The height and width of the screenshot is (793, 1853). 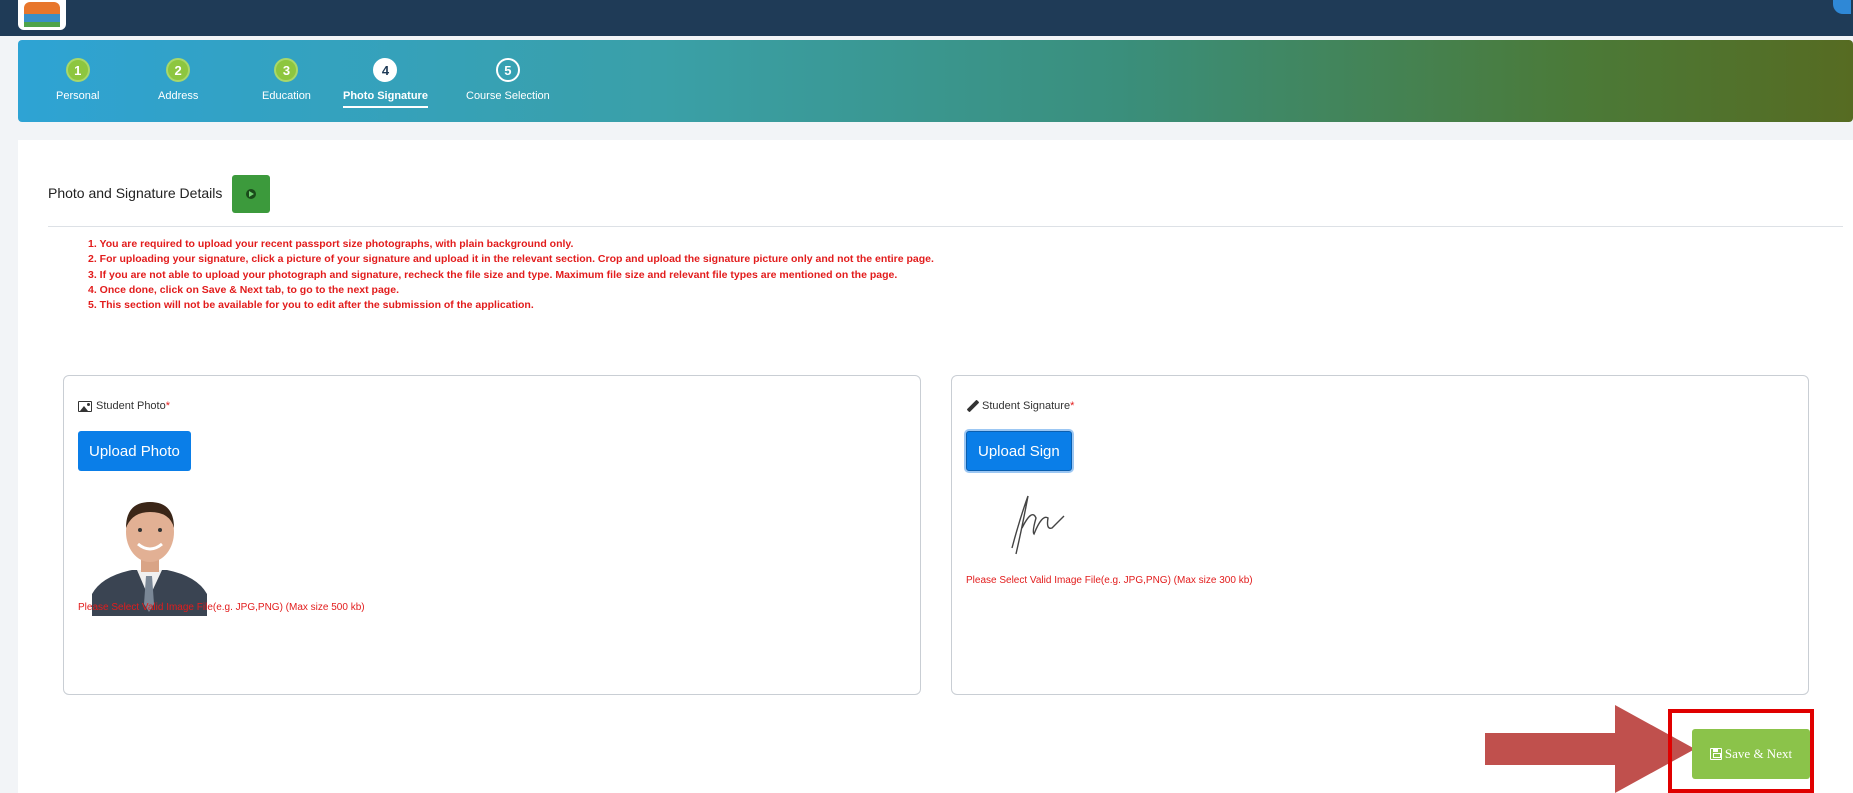 I want to click on save-next-label: Save & Next, so click(x=1758, y=753).